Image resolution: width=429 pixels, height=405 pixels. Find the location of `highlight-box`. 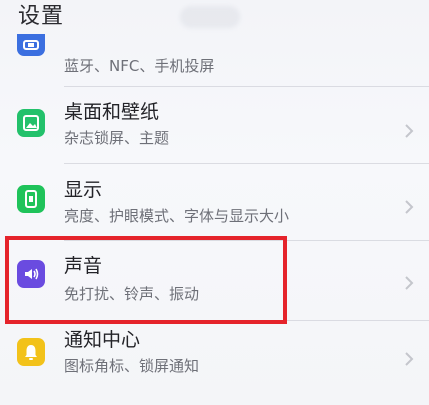

highlight-box is located at coordinates (146, 280).